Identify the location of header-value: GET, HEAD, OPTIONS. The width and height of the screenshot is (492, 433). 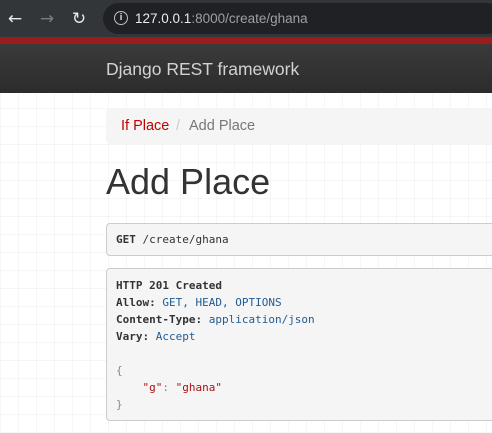
(222, 302).